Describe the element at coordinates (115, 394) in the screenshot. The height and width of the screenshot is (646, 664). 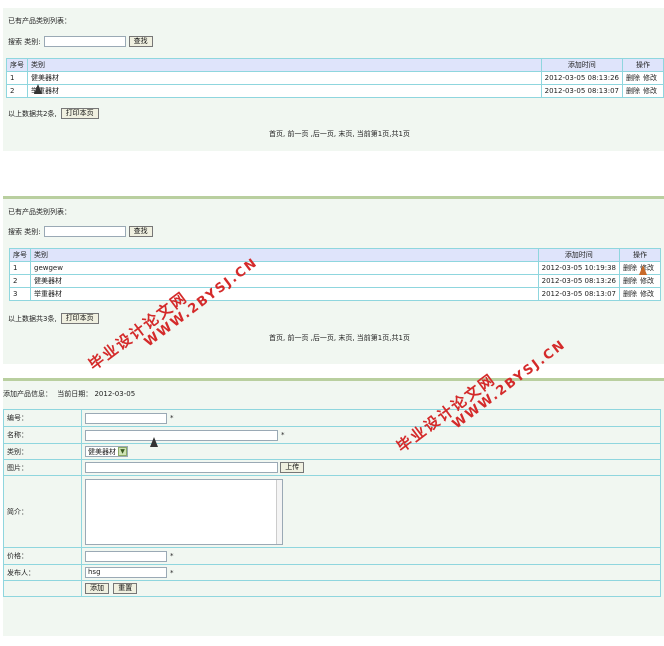
I see `date-value: 2012-03-05` at that location.